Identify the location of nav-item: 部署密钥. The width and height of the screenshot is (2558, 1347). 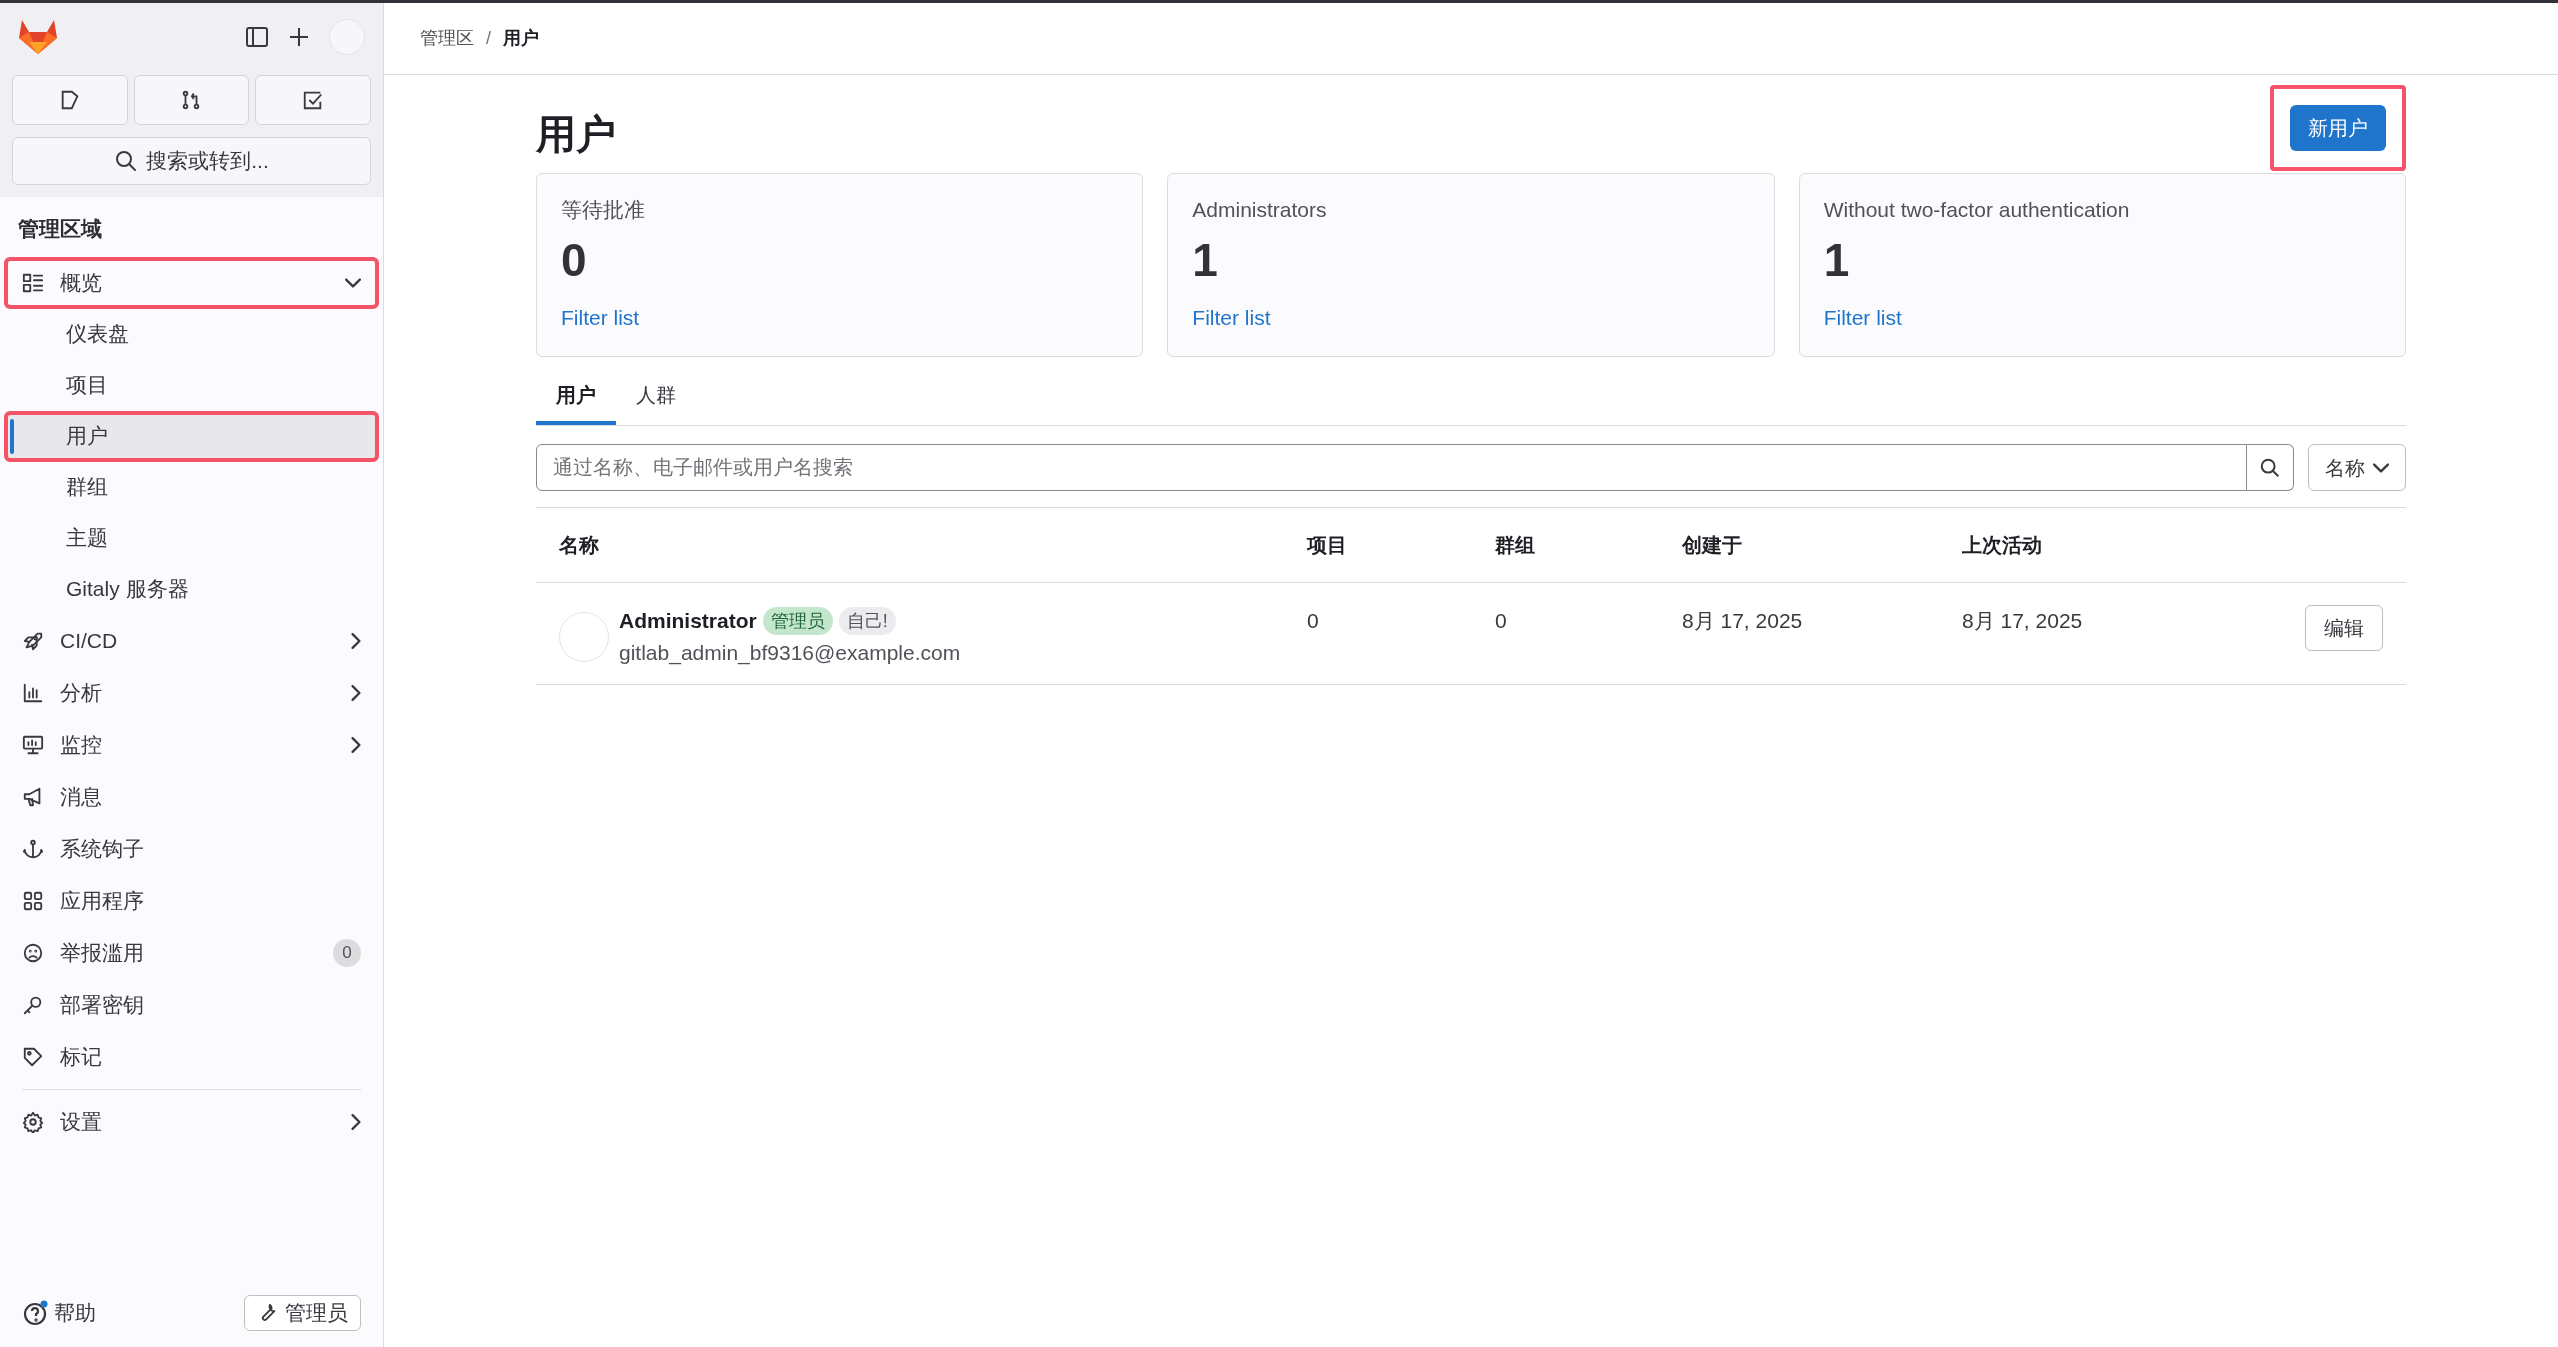
(191, 1004).